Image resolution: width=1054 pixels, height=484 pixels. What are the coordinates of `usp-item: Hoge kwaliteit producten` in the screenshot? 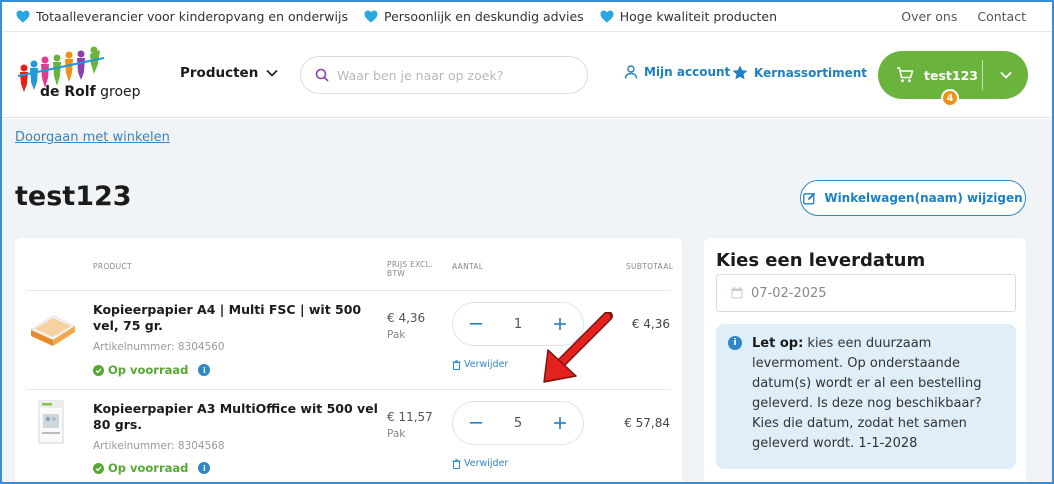 It's located at (688, 16).